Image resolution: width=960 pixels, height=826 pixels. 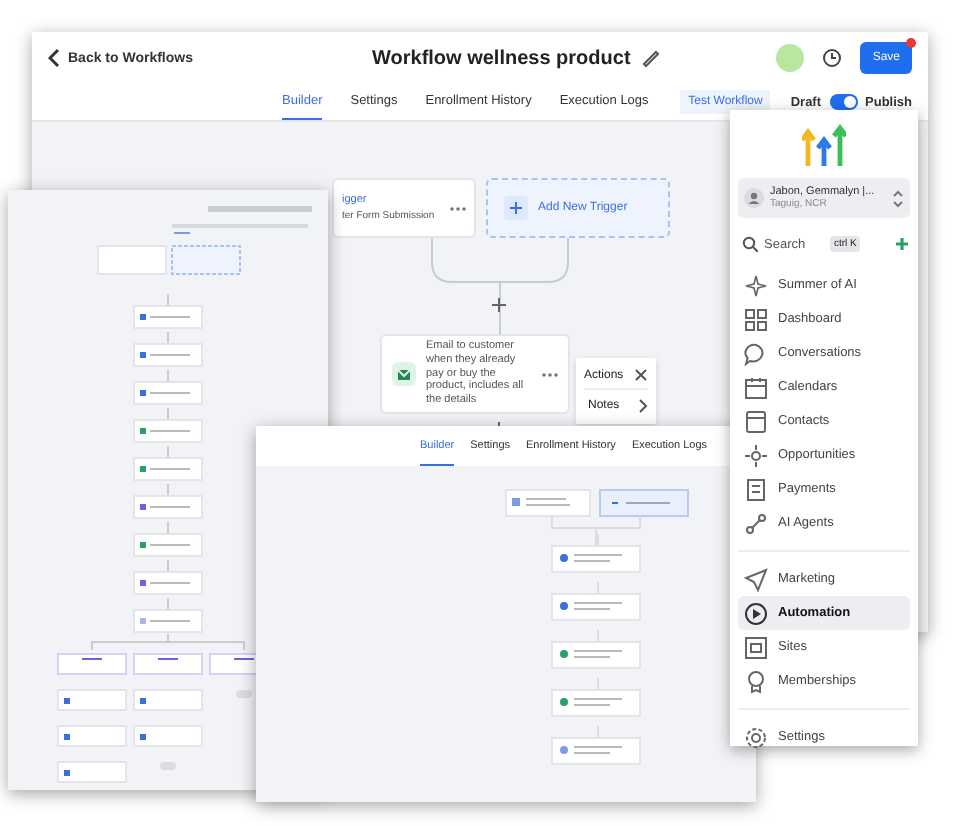 What do you see at coordinates (641, 375) in the screenshot?
I see `close-icon` at bounding box center [641, 375].